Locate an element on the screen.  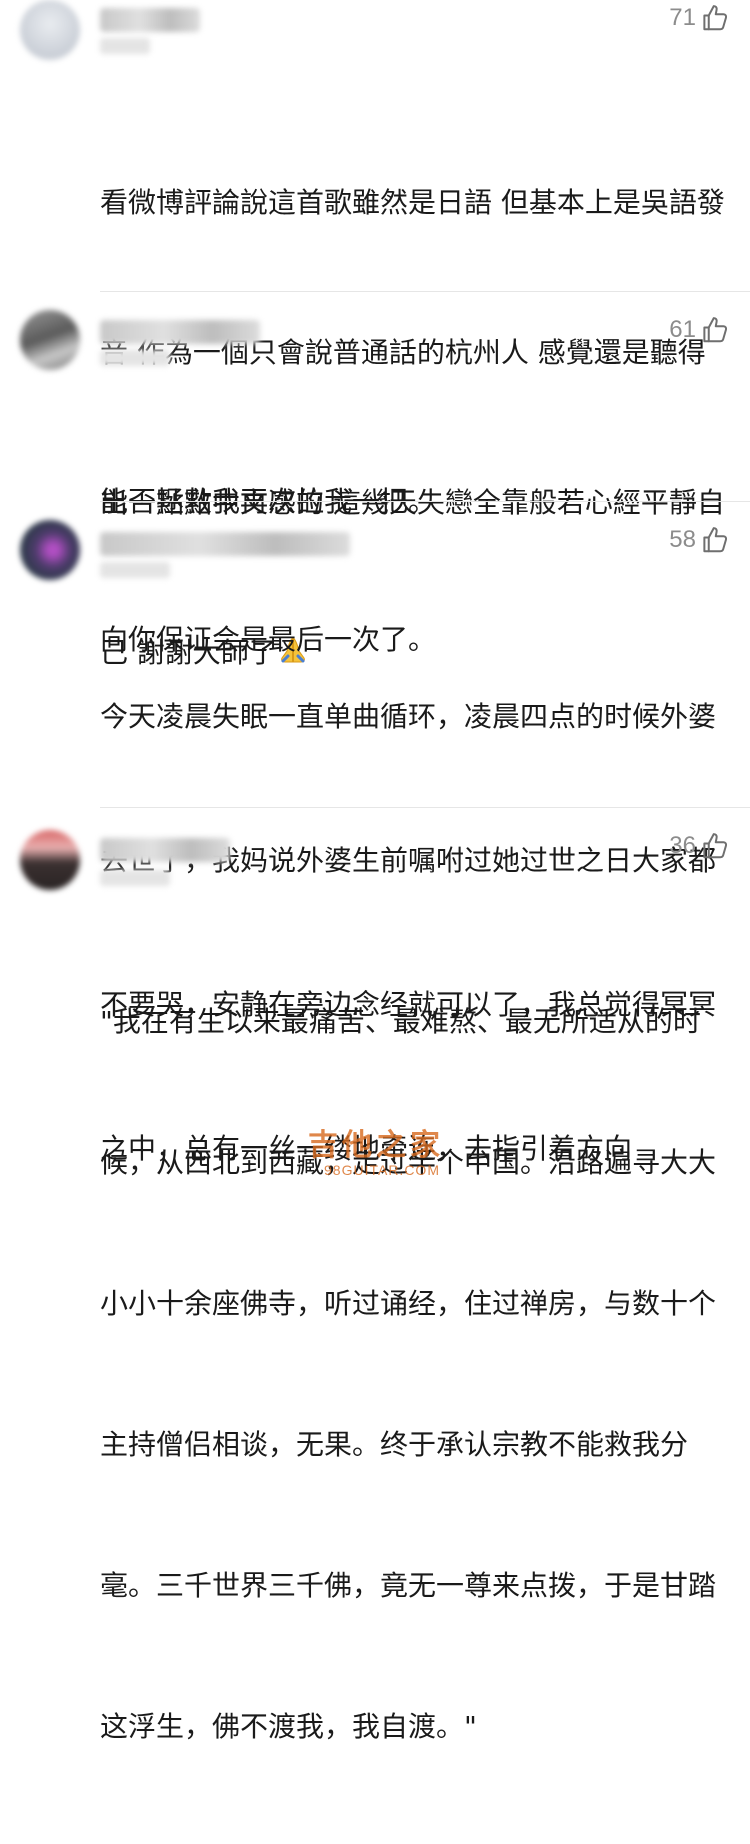
like-count: 36 is located at coordinates (682, 845).